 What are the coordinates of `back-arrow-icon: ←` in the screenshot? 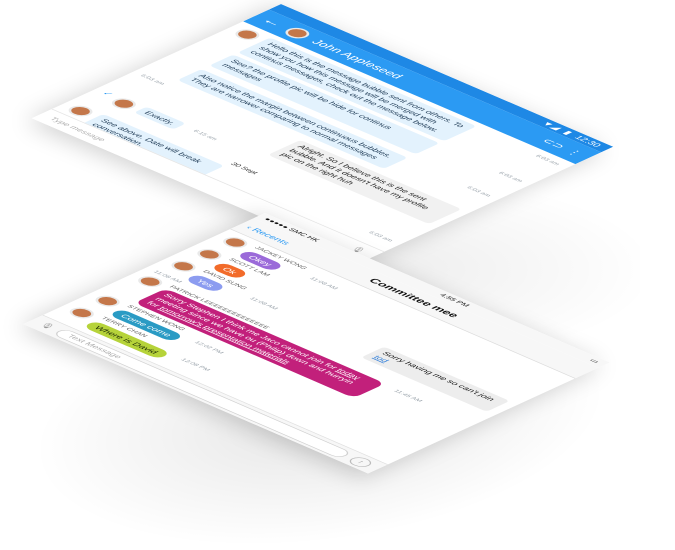 It's located at (272, 22).